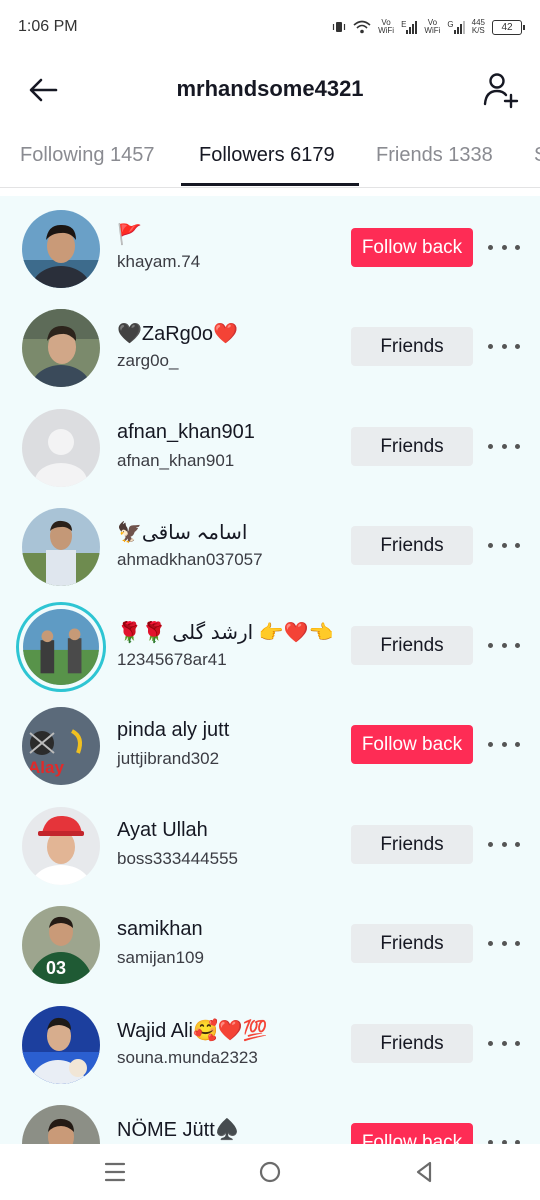  What do you see at coordinates (270, 246) in the screenshot?
I see `follower-row: 🚩 khayam.74 Follow back` at bounding box center [270, 246].